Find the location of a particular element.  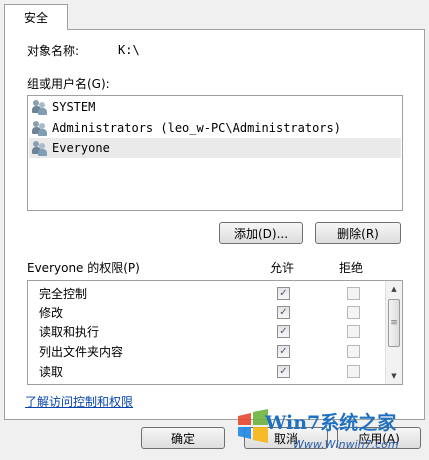

remove-button-label: 删除(R) is located at coordinates (358, 233).